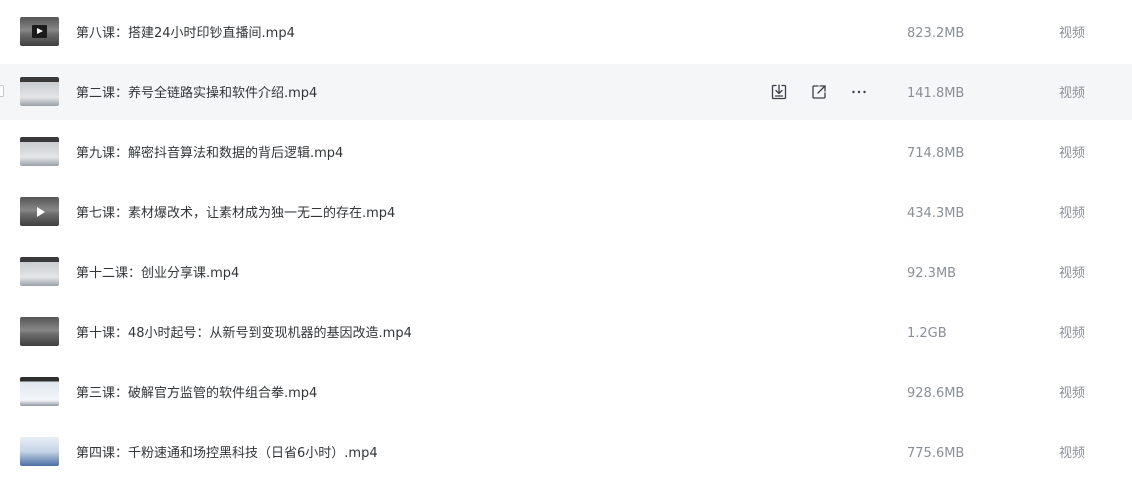  What do you see at coordinates (932, 273) in the screenshot?
I see `file-size: 92.3MB` at bounding box center [932, 273].